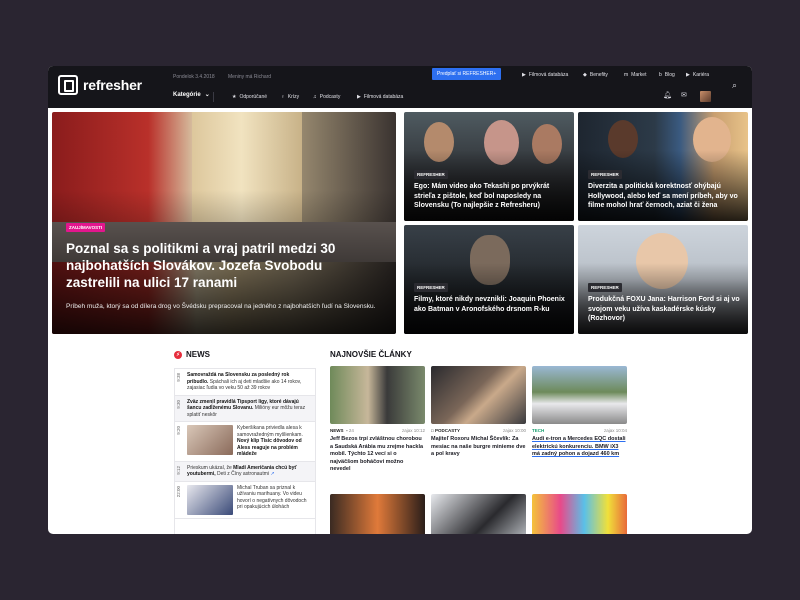 The image size is (800, 600). I want to click on bell-icon: 🔔︎, so click(667, 95).